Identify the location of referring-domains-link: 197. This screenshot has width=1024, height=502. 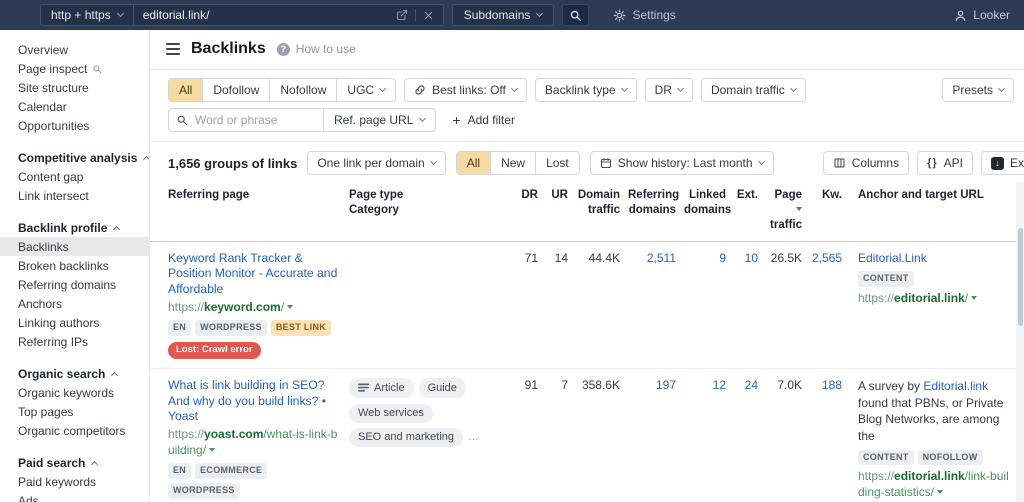
(652, 435).